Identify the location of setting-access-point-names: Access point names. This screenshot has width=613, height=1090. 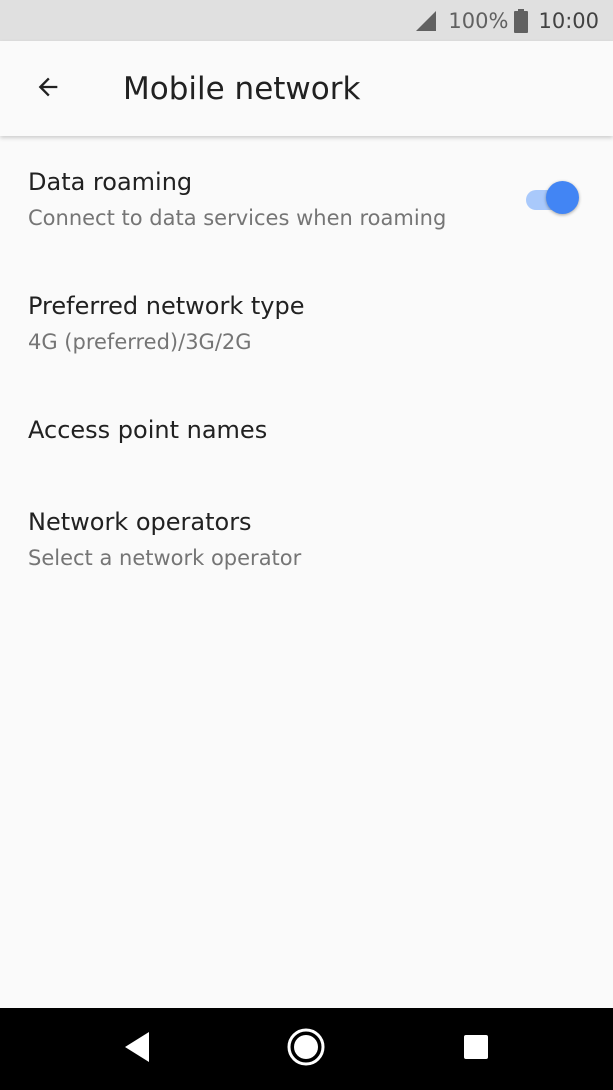
(306, 433).